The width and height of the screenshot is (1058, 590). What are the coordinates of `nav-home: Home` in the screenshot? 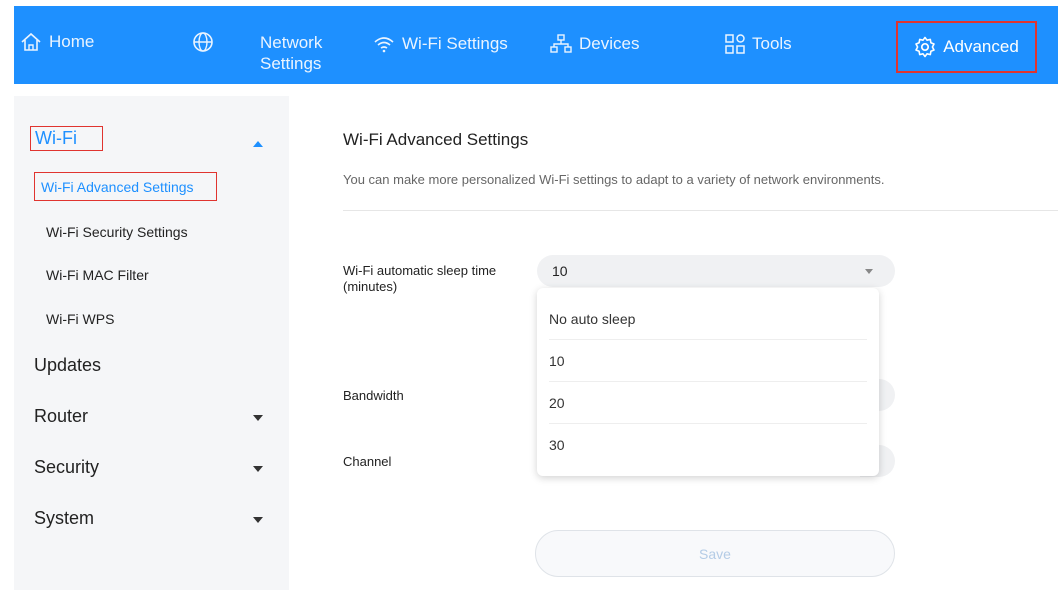 It's located at (57, 42).